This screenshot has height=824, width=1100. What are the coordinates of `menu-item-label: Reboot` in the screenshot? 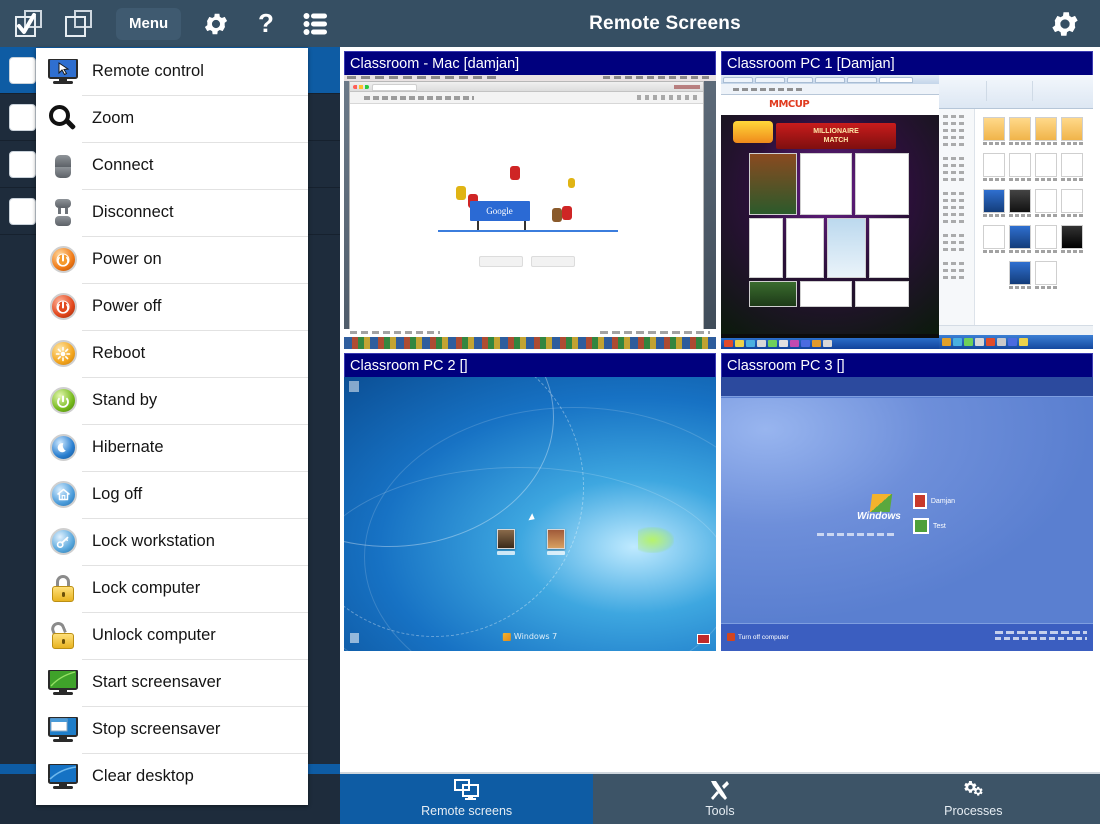 It's located at (119, 353).